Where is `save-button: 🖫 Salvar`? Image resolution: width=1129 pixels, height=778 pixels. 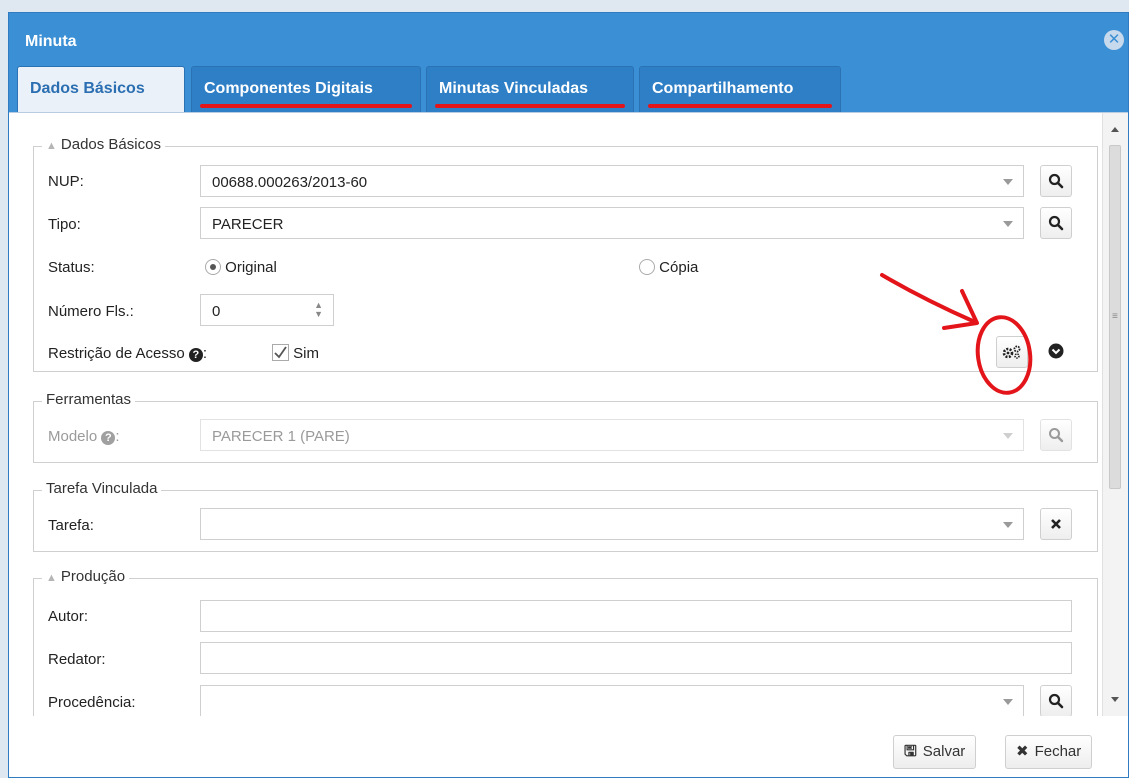 save-button: 🖫 Salvar is located at coordinates (935, 752).